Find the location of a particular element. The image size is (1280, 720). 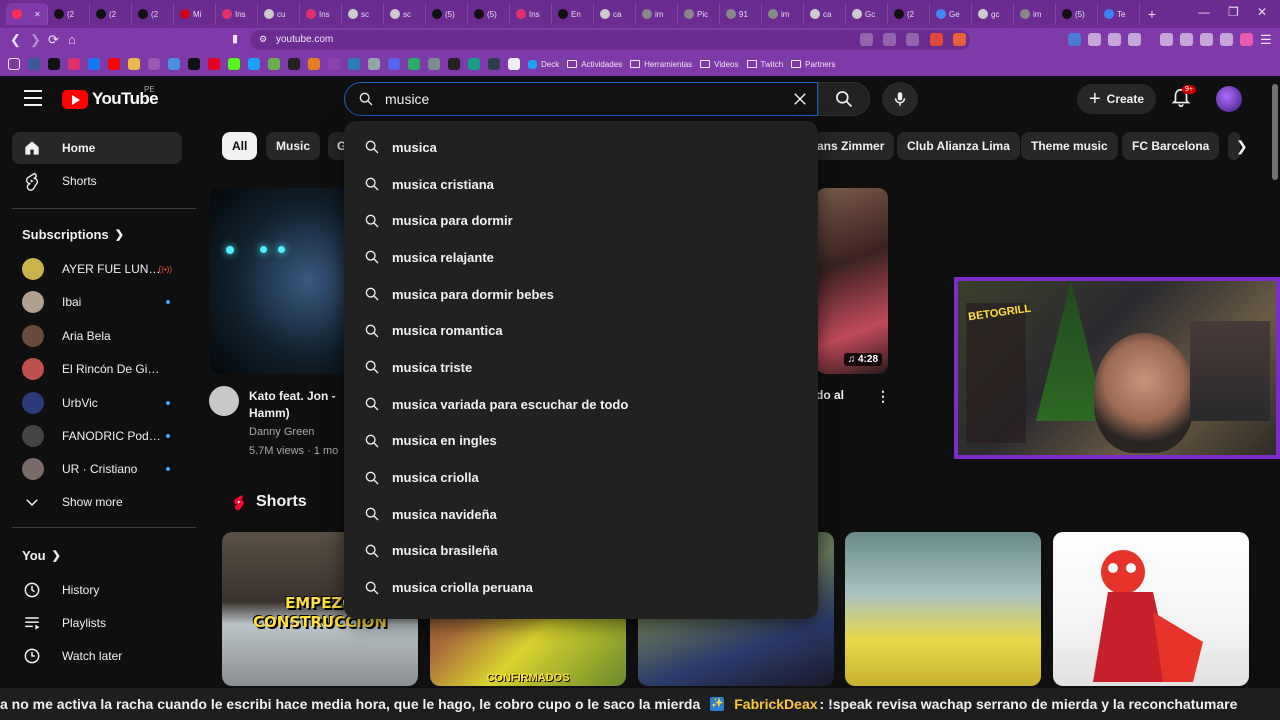

channel-name: Danny Green is located at coordinates (281, 432).